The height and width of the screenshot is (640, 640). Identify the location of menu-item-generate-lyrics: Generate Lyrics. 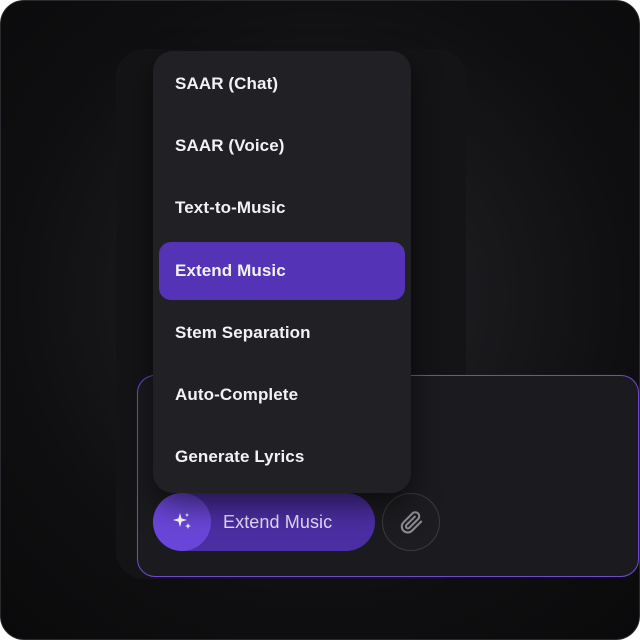
(282, 457).